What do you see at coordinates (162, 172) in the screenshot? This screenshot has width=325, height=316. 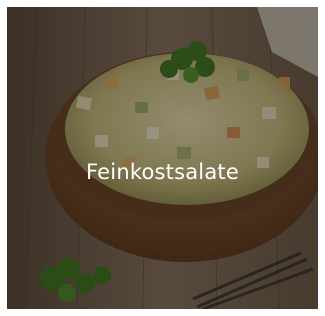 I see `category-title: Feinkostsalate` at bounding box center [162, 172].